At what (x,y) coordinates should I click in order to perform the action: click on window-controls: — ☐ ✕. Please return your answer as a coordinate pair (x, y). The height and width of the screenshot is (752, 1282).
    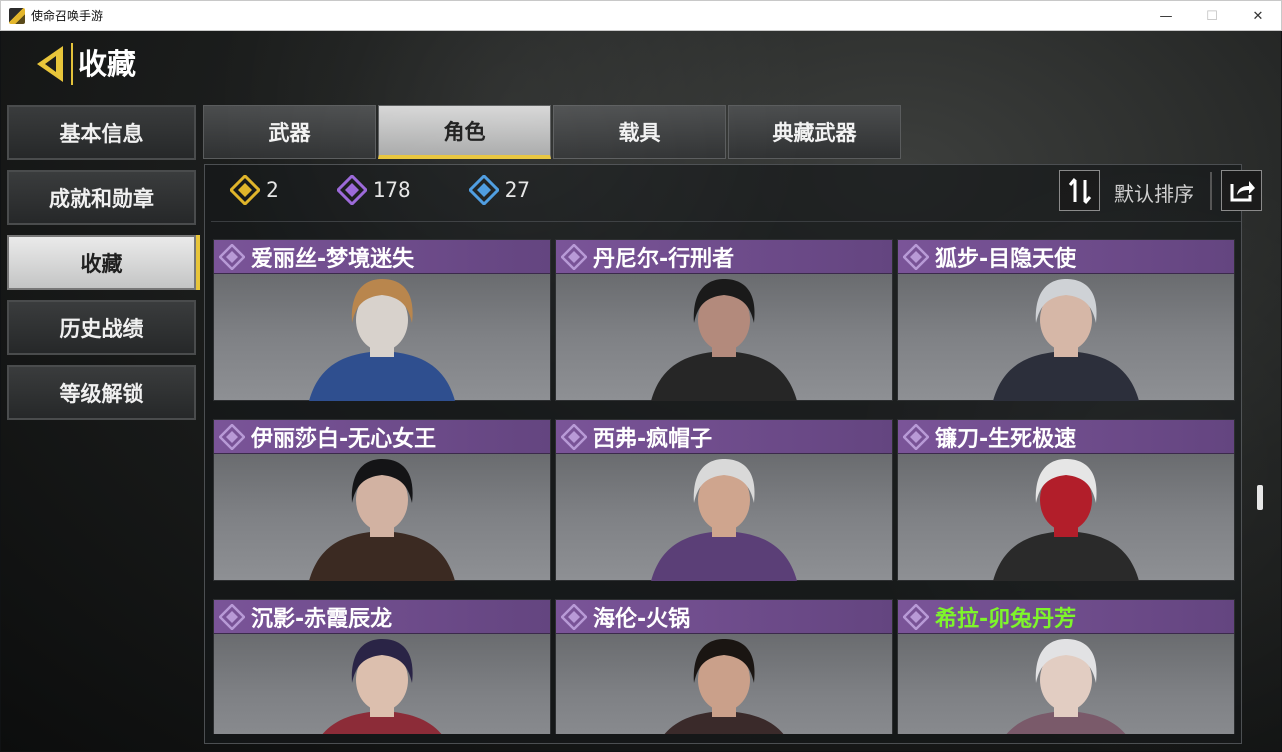
    Looking at the image, I should click on (1212, 16).